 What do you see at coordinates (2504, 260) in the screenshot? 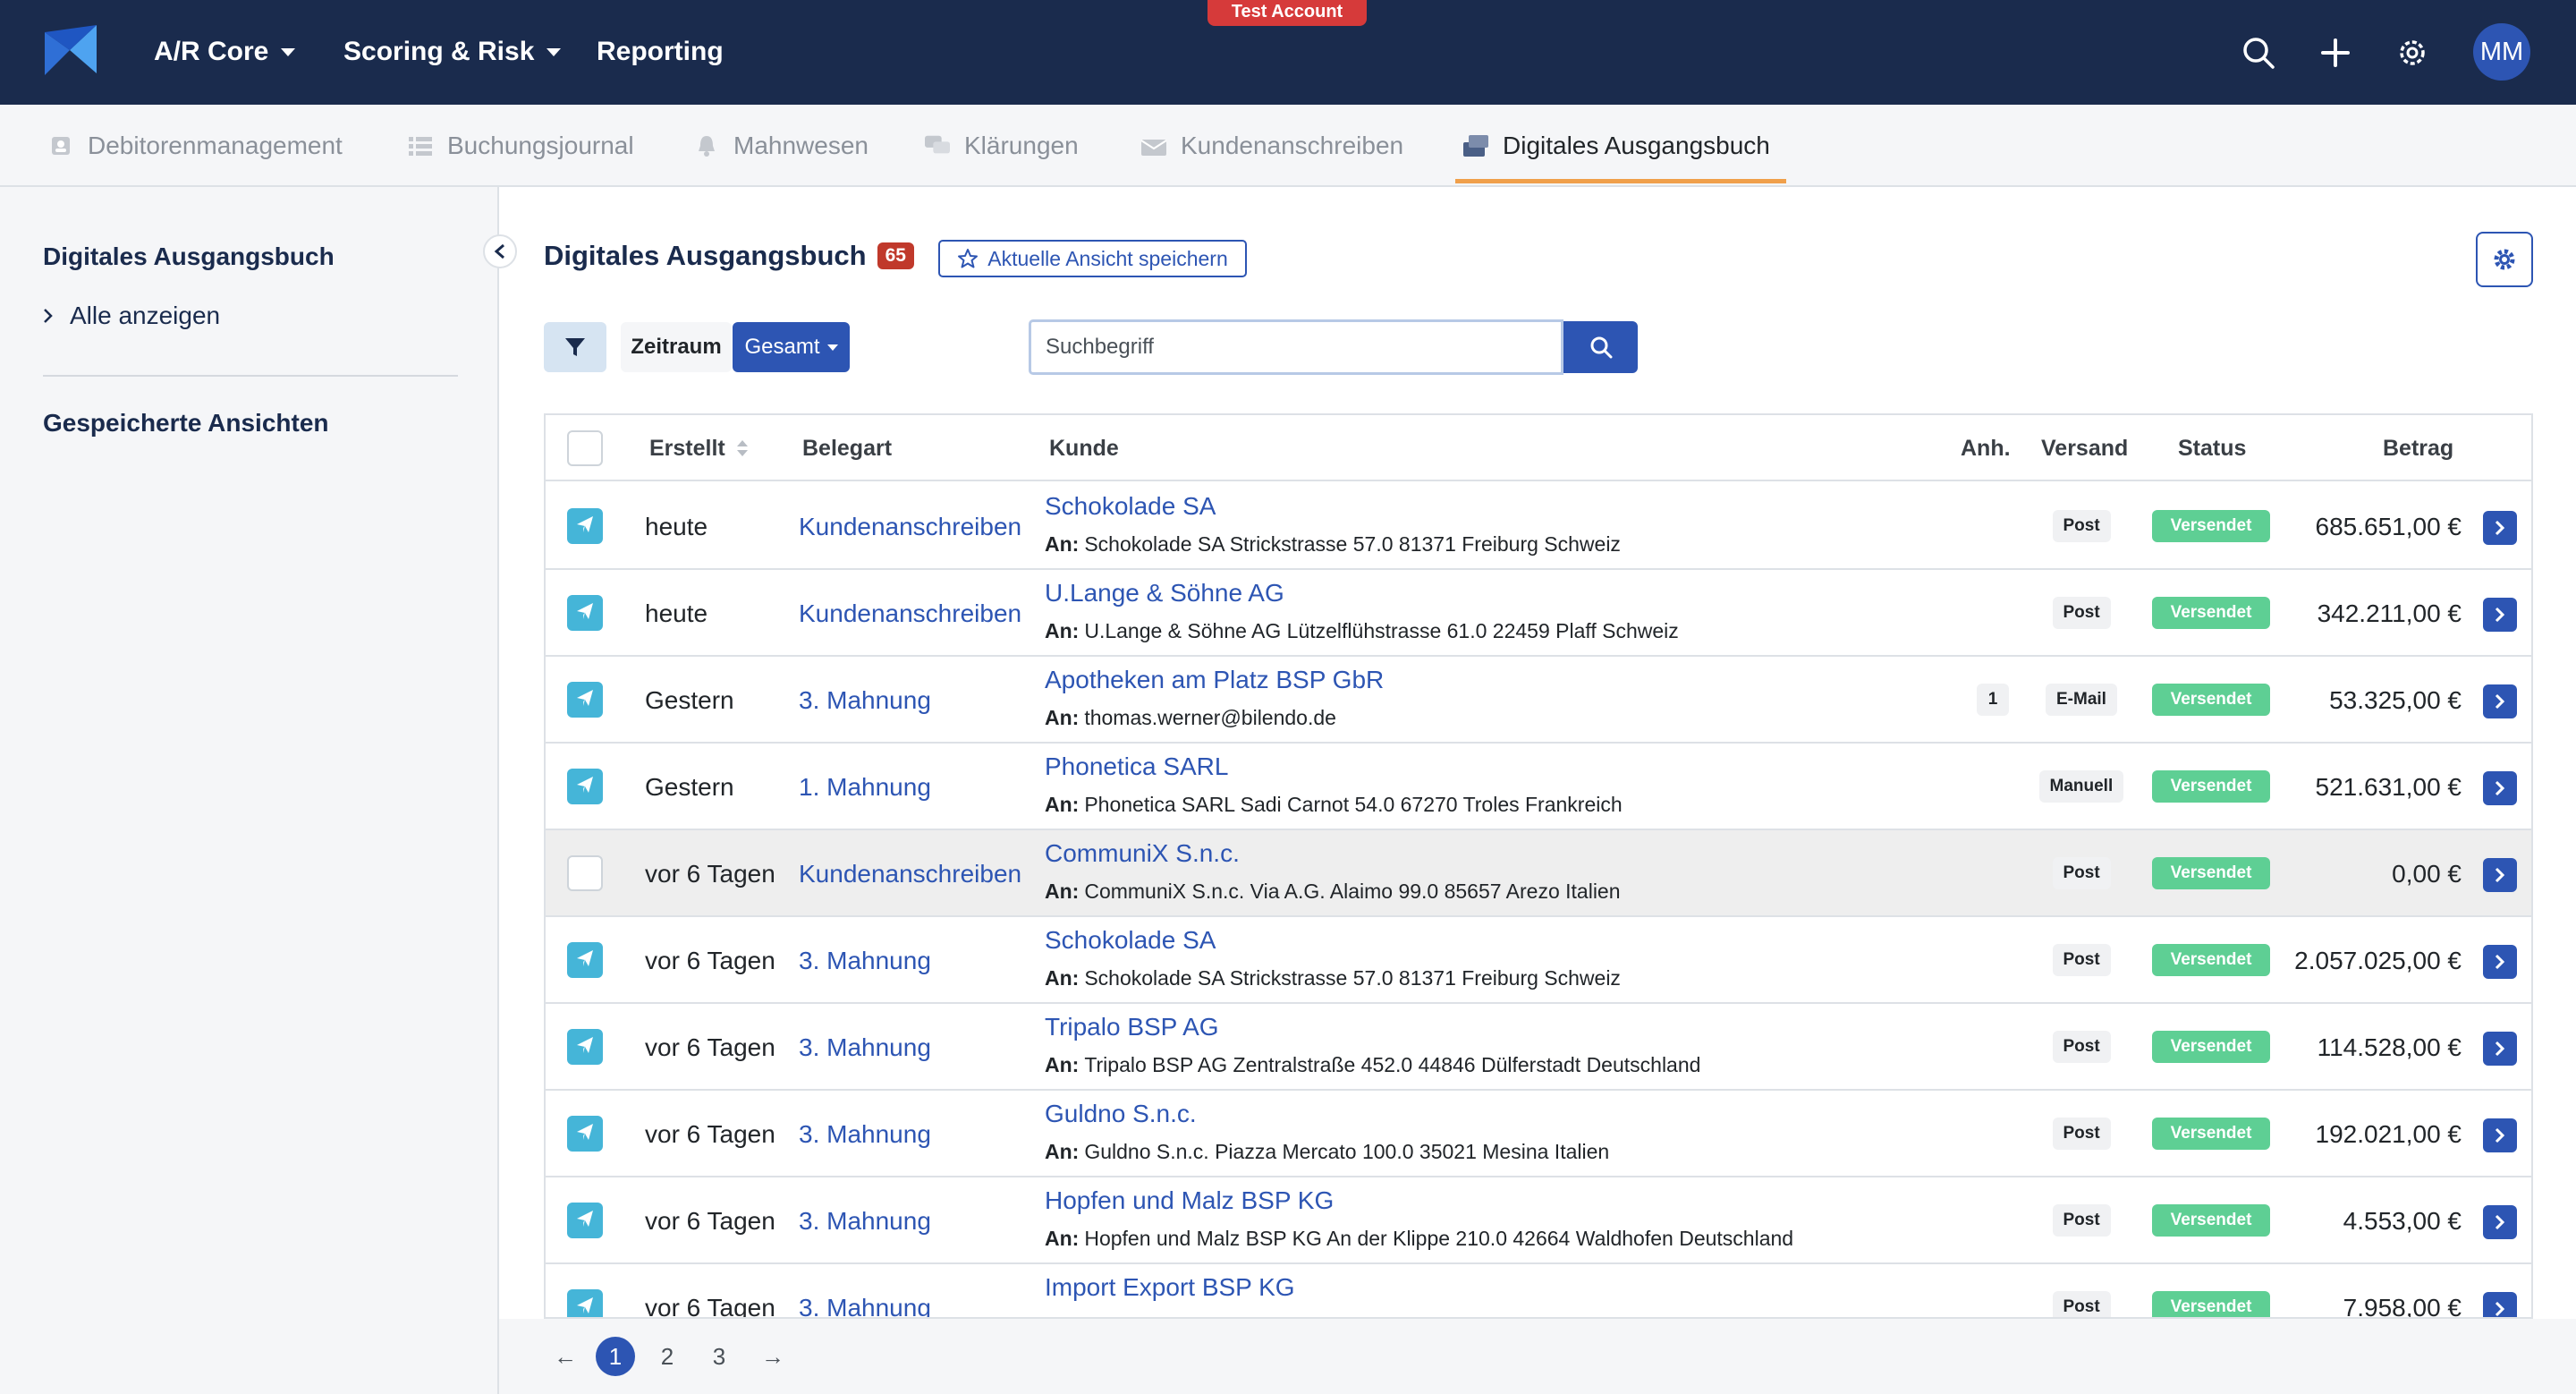
I see `table-settings-button` at bounding box center [2504, 260].